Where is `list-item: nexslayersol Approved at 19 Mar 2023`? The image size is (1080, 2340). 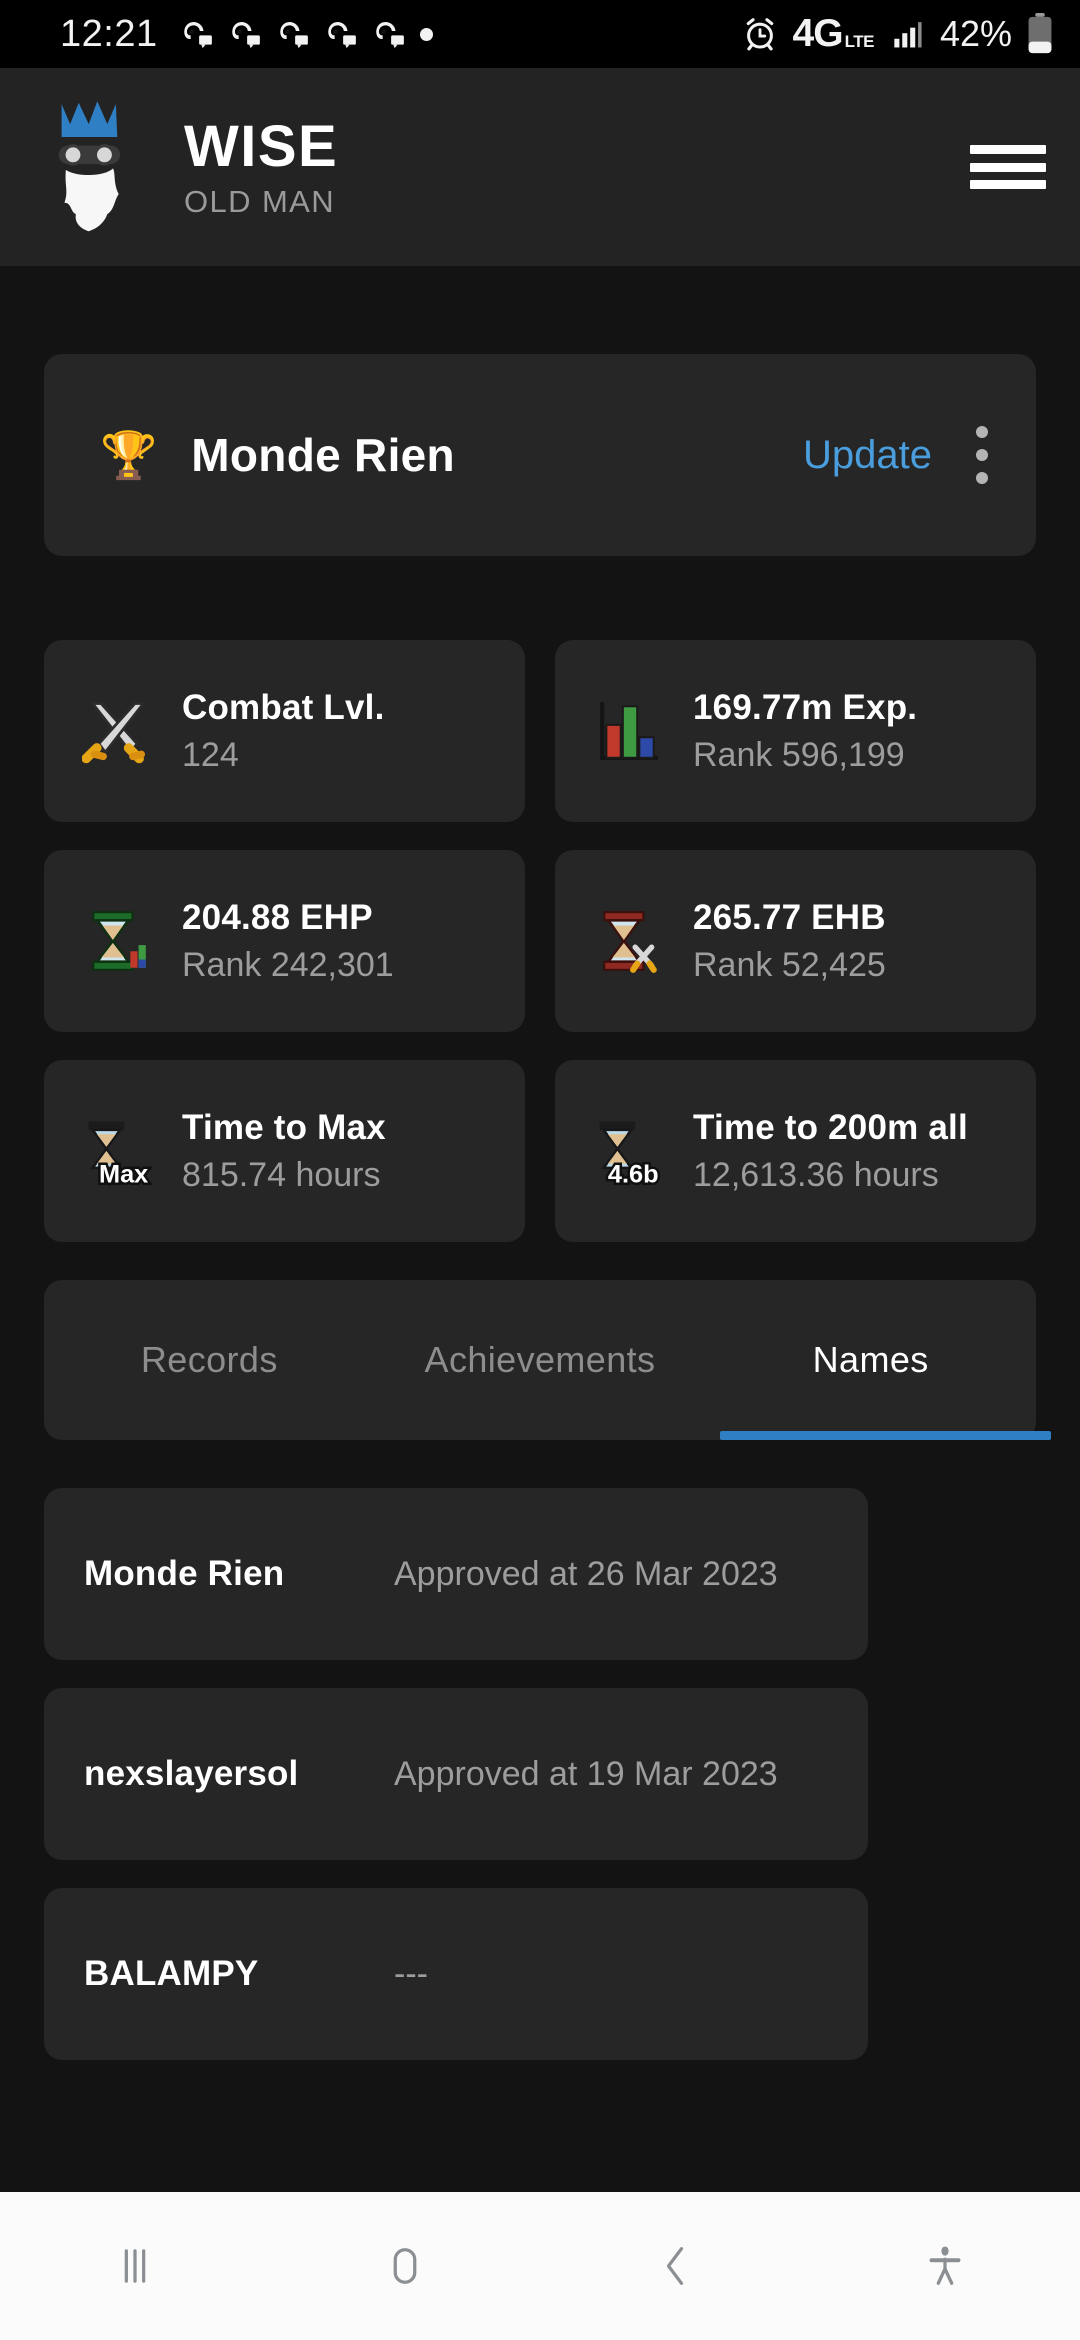 list-item: nexslayersol Approved at 19 Mar 2023 is located at coordinates (456, 1774).